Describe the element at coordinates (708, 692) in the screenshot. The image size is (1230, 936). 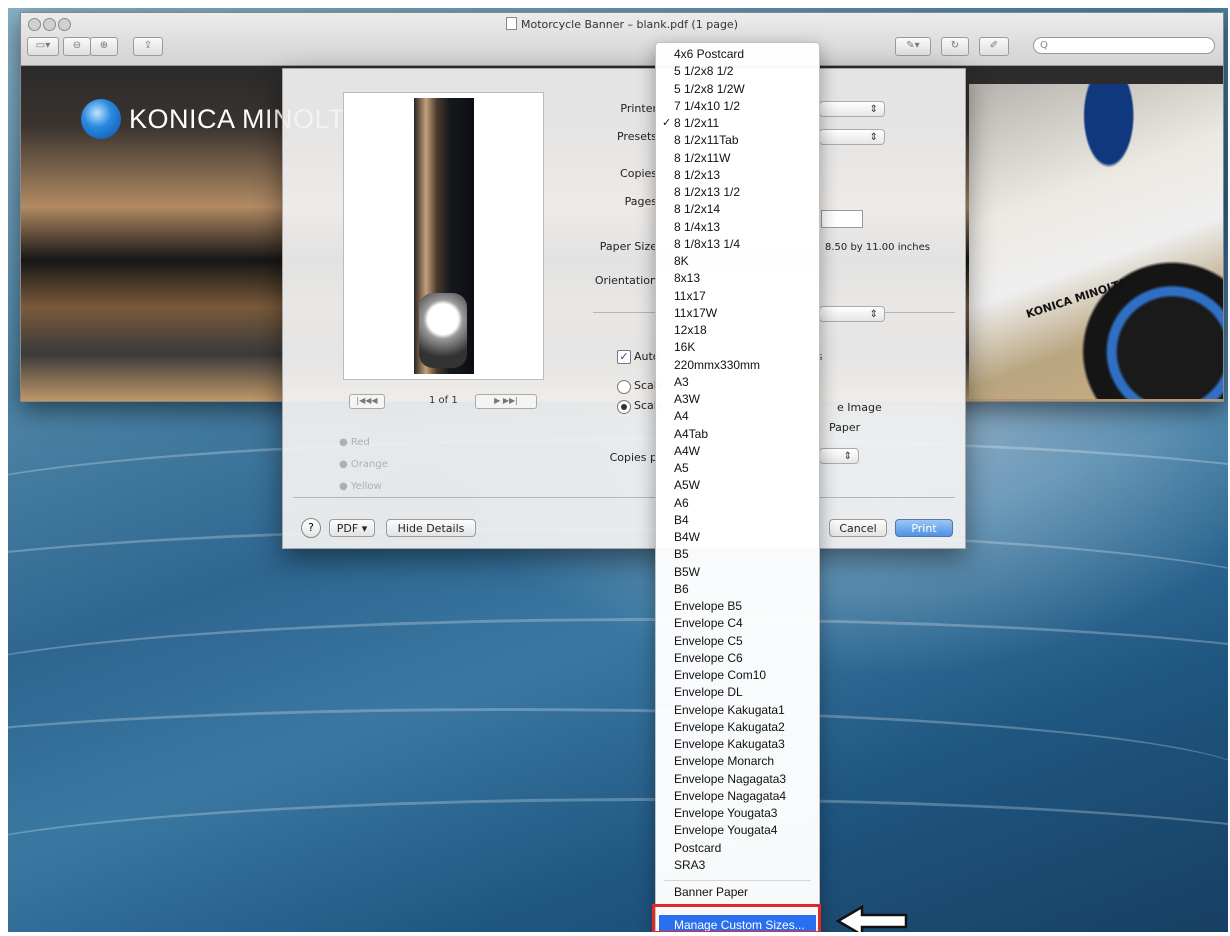
I see `menu-item: Envelope DL` at that location.